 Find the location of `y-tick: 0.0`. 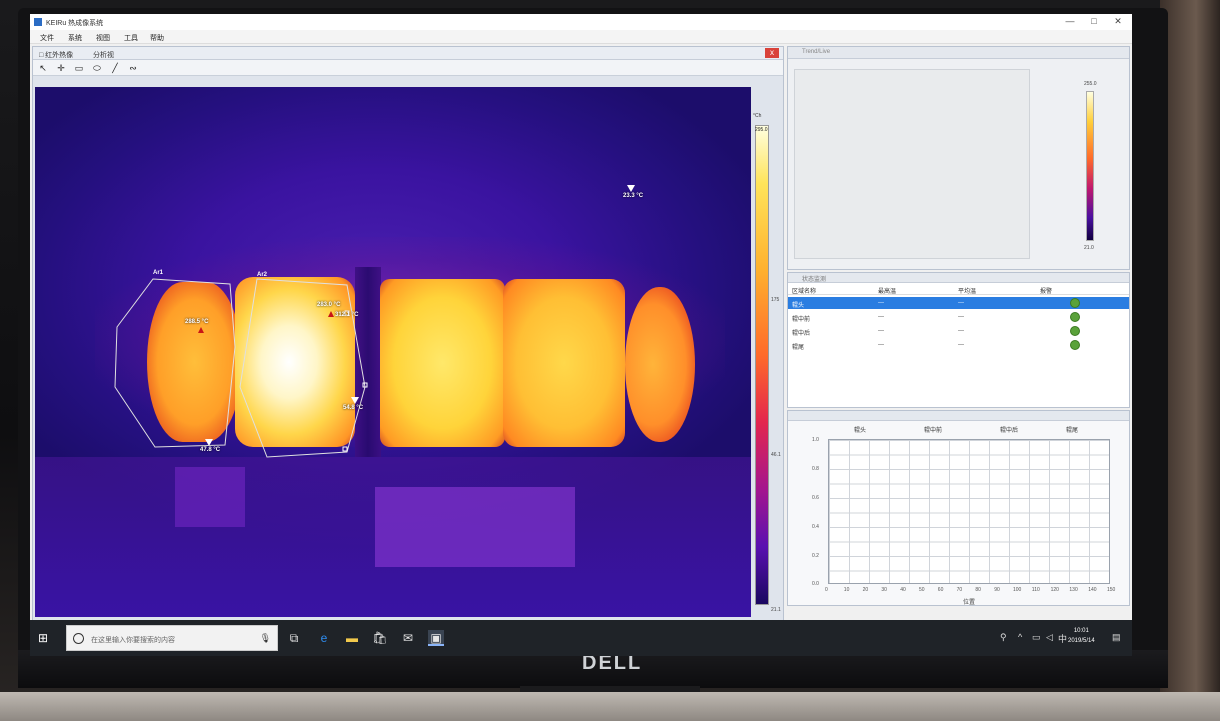

y-tick: 0.0 is located at coordinates (815, 584).